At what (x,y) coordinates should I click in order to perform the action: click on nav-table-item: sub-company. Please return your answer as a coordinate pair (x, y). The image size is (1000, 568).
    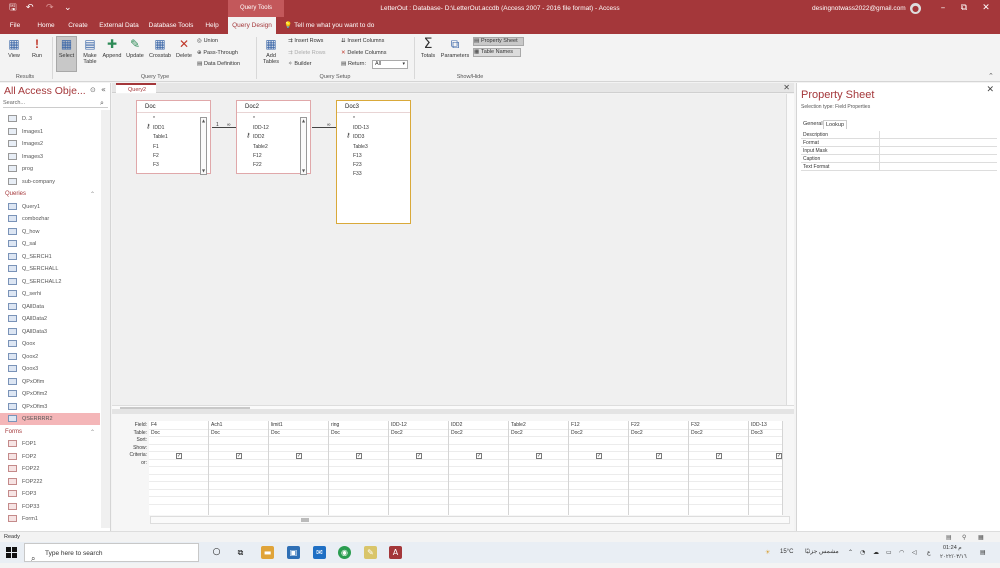
    Looking at the image, I should click on (50, 182).